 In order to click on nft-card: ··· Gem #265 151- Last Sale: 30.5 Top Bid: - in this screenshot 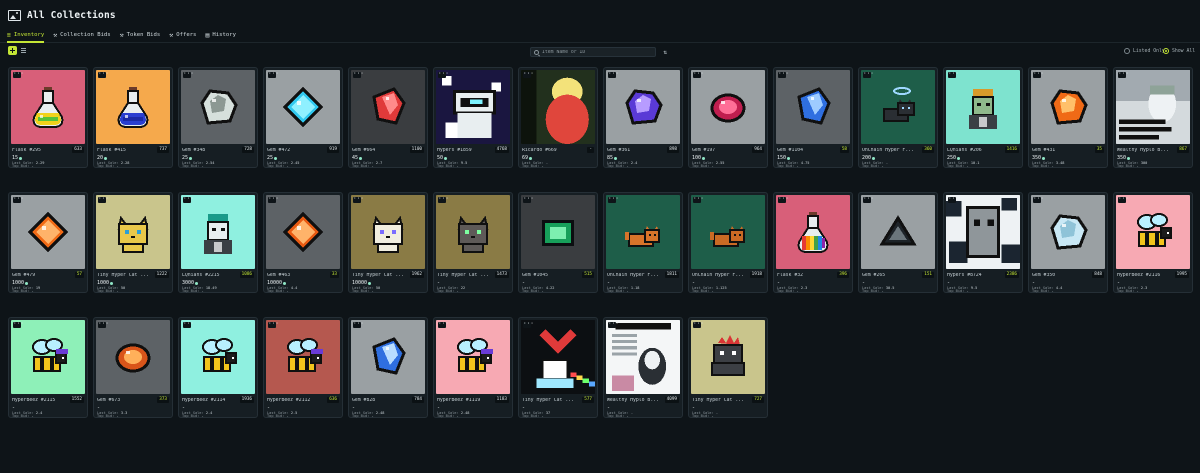, I will do `click(898, 242)`.